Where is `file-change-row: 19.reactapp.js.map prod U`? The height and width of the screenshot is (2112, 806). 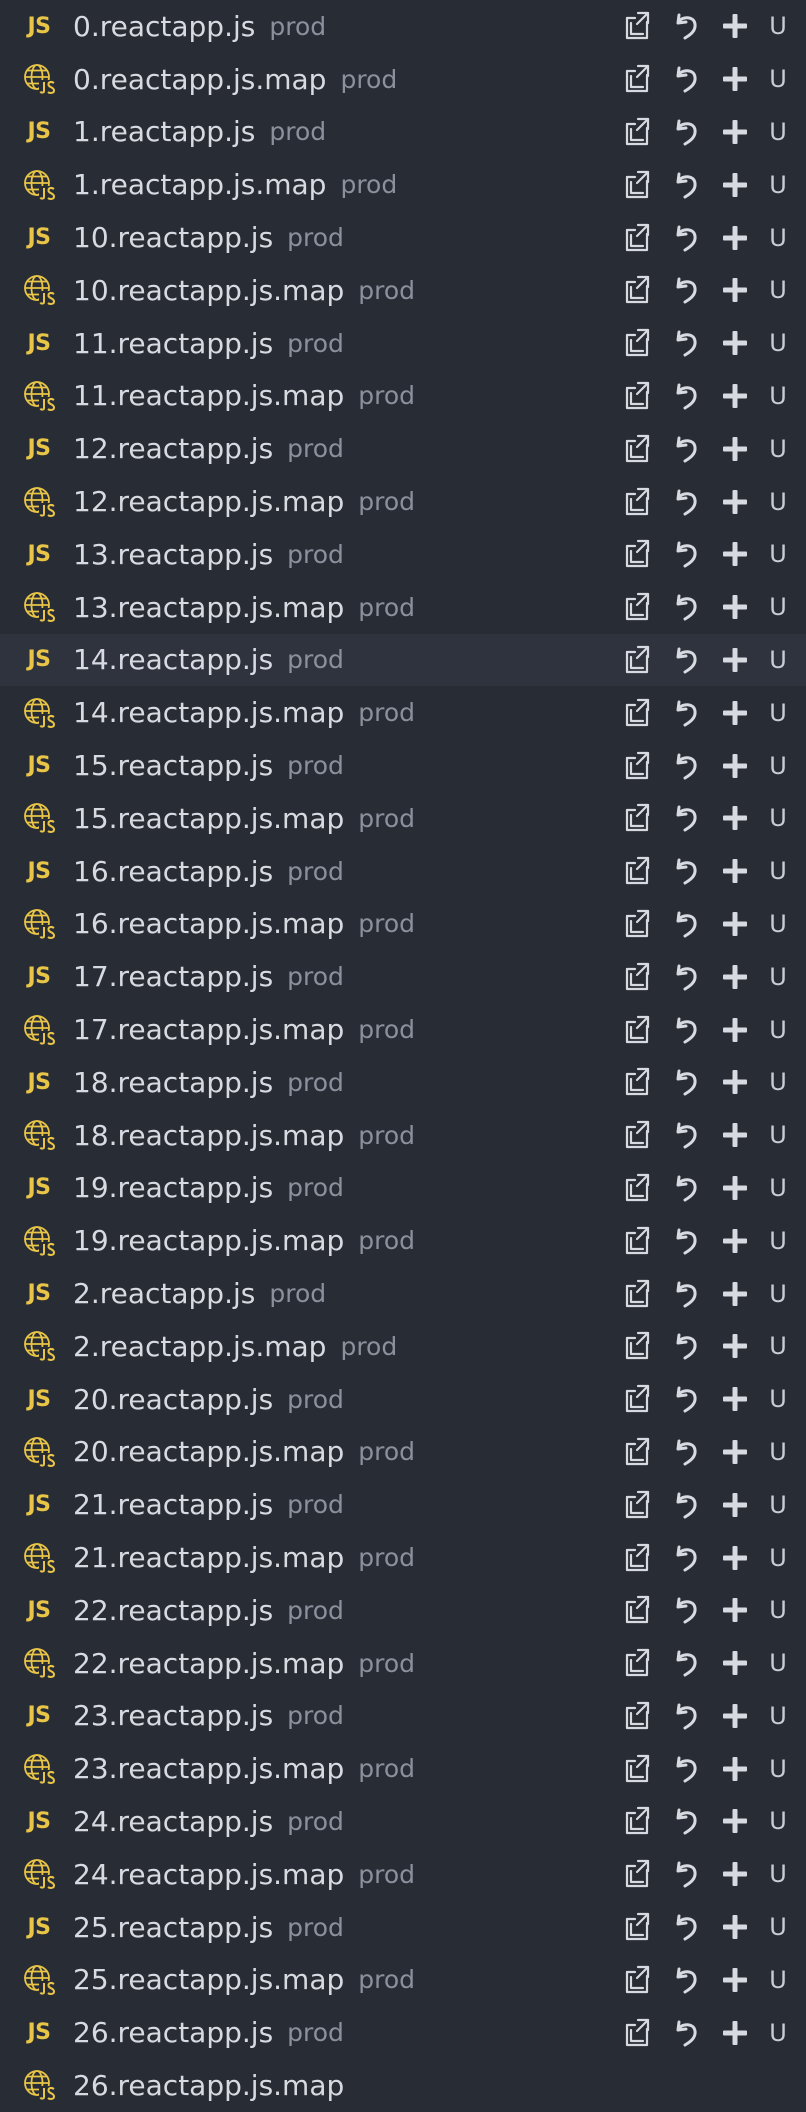
file-change-row: 19.reactapp.js.map prod U is located at coordinates (403, 1240).